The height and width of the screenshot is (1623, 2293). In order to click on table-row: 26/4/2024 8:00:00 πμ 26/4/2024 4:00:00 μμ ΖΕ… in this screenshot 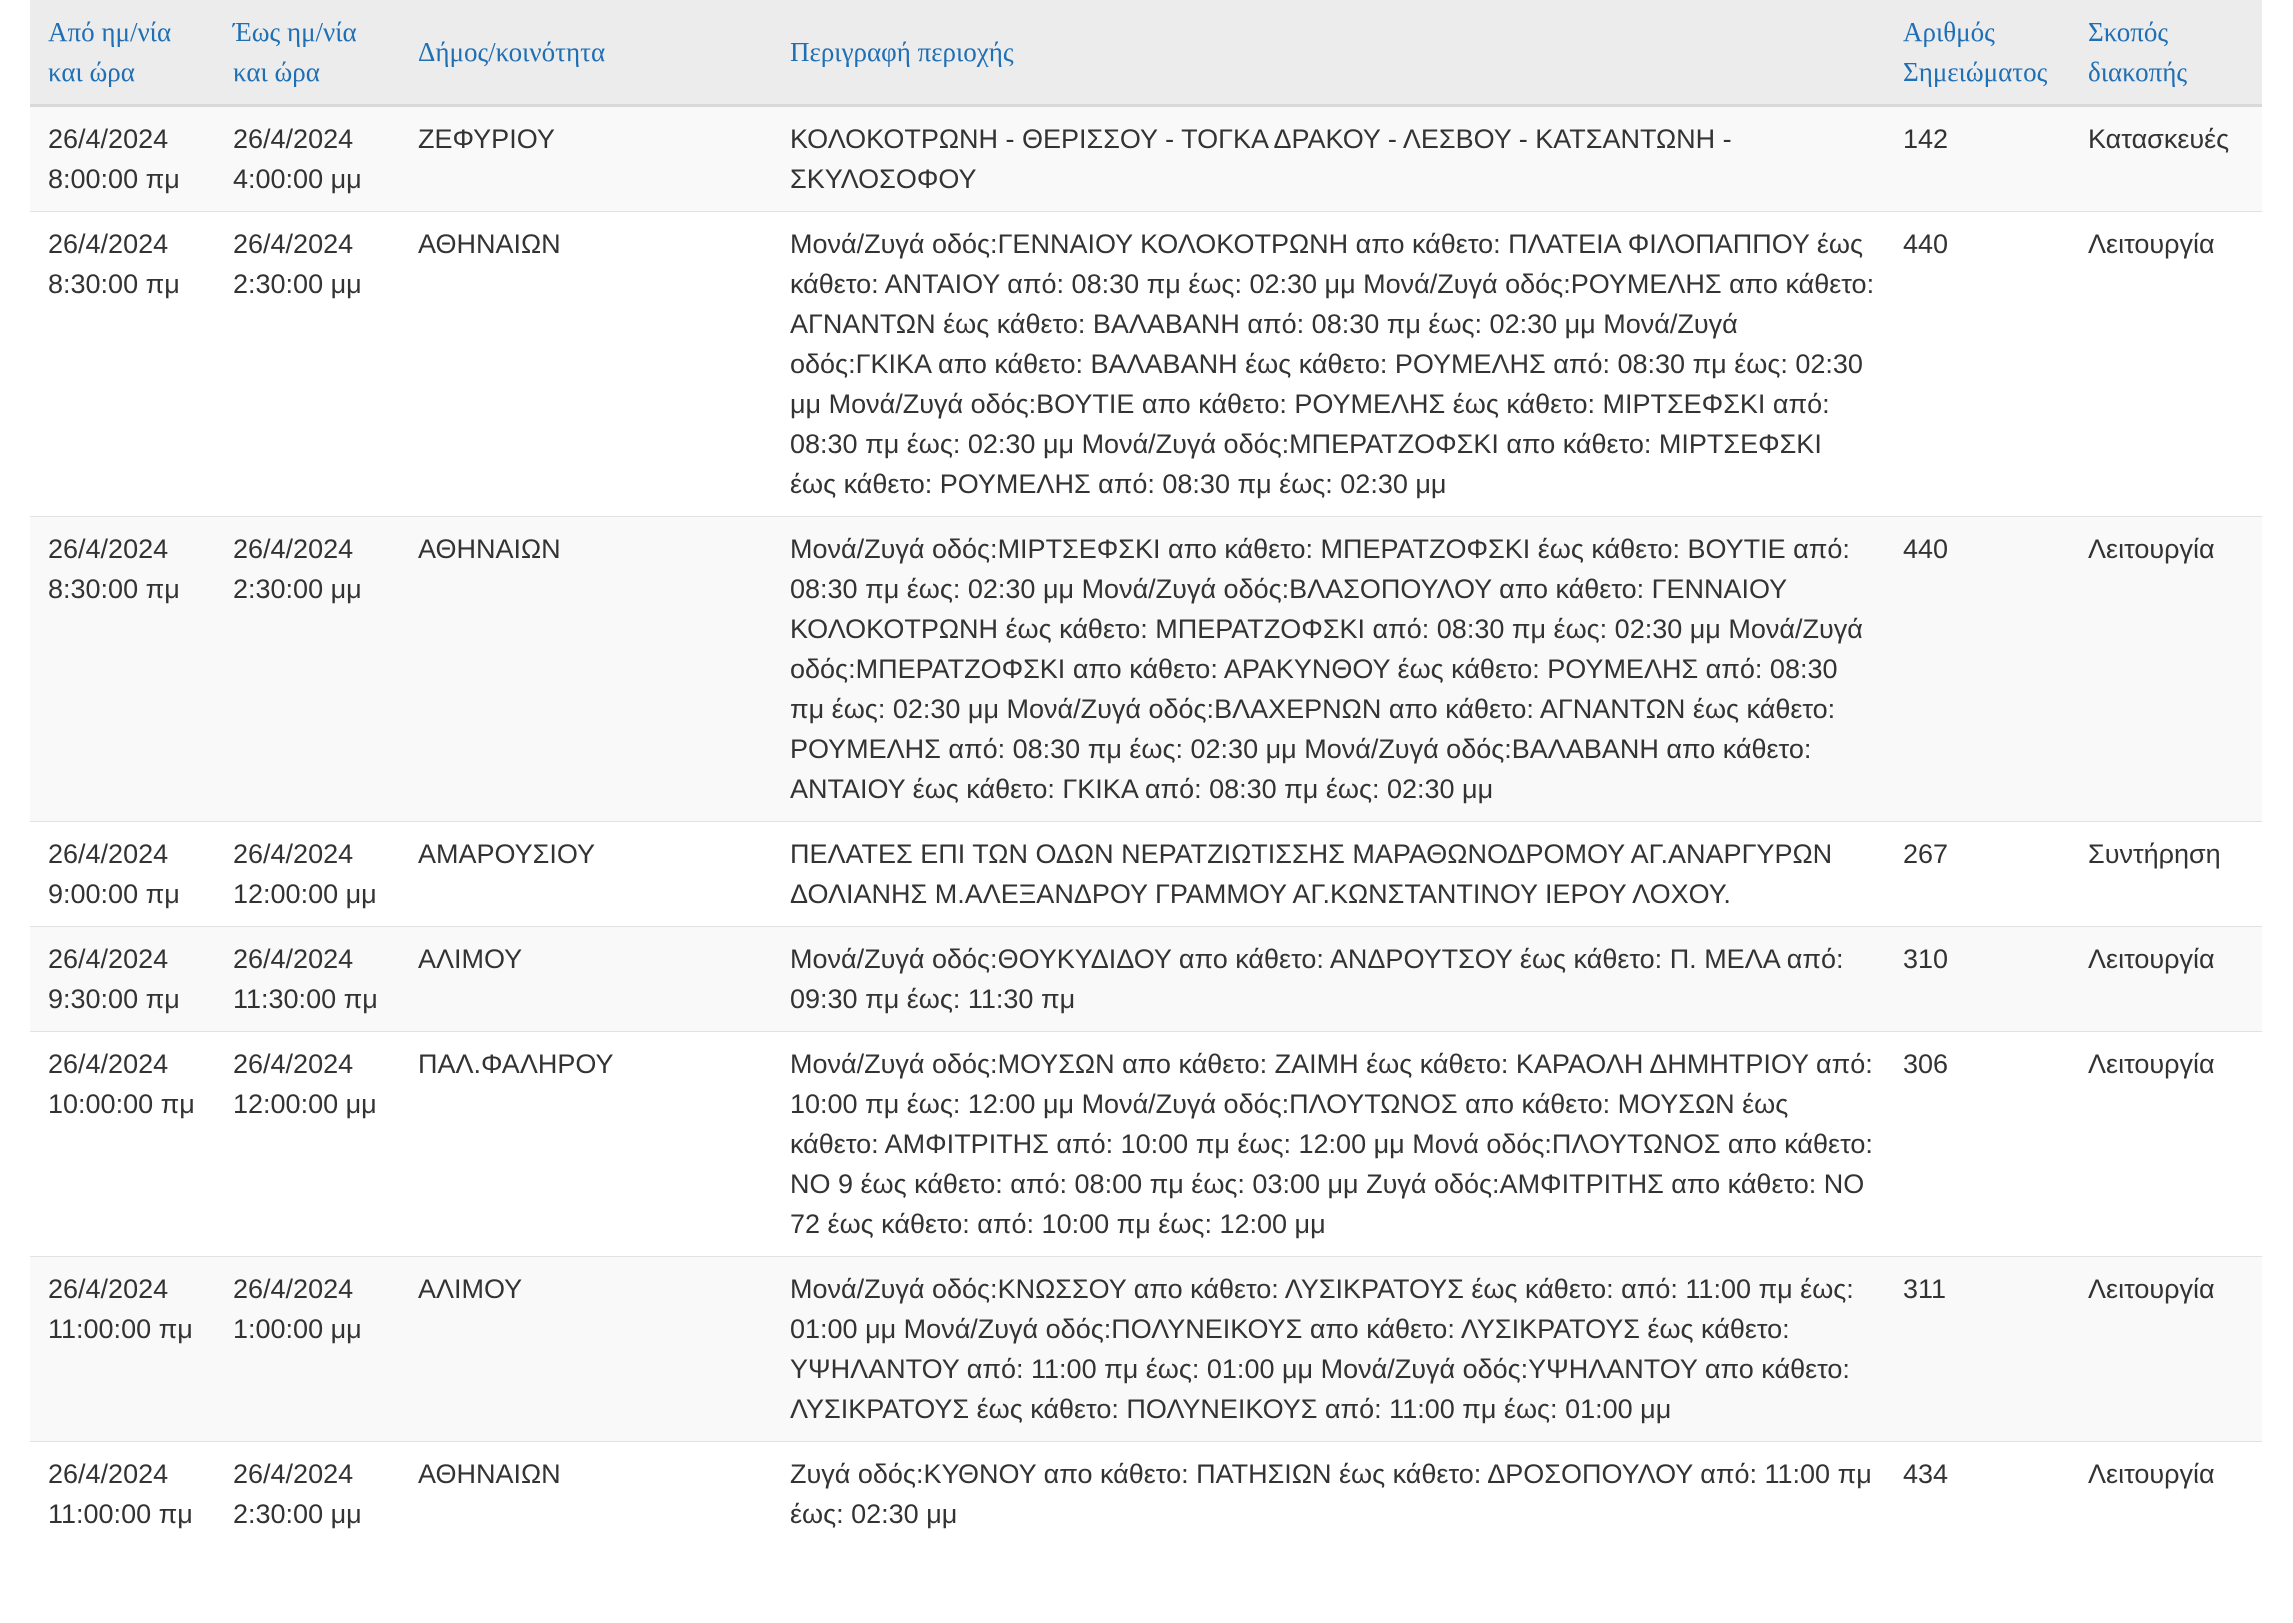, I will do `click(1146, 158)`.